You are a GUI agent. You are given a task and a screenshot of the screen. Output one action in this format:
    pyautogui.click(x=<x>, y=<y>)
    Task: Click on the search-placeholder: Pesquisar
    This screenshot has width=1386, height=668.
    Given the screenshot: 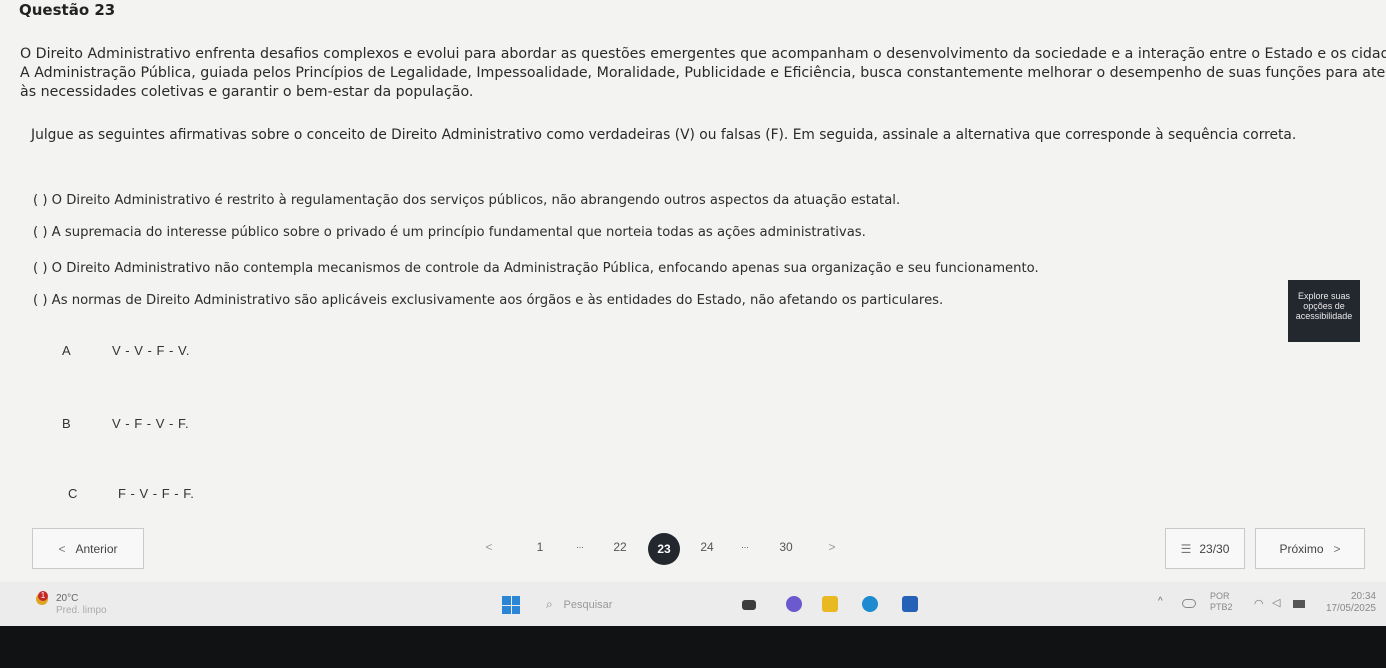 What is the action you would take?
    pyautogui.click(x=588, y=605)
    